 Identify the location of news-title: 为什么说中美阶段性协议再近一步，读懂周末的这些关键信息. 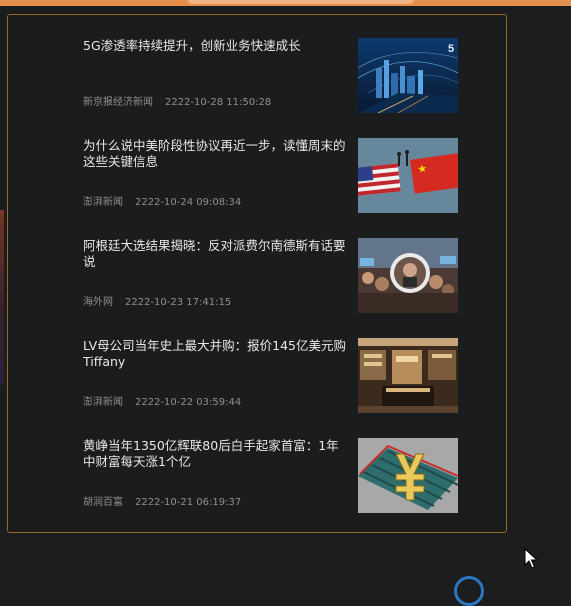
(217, 154).